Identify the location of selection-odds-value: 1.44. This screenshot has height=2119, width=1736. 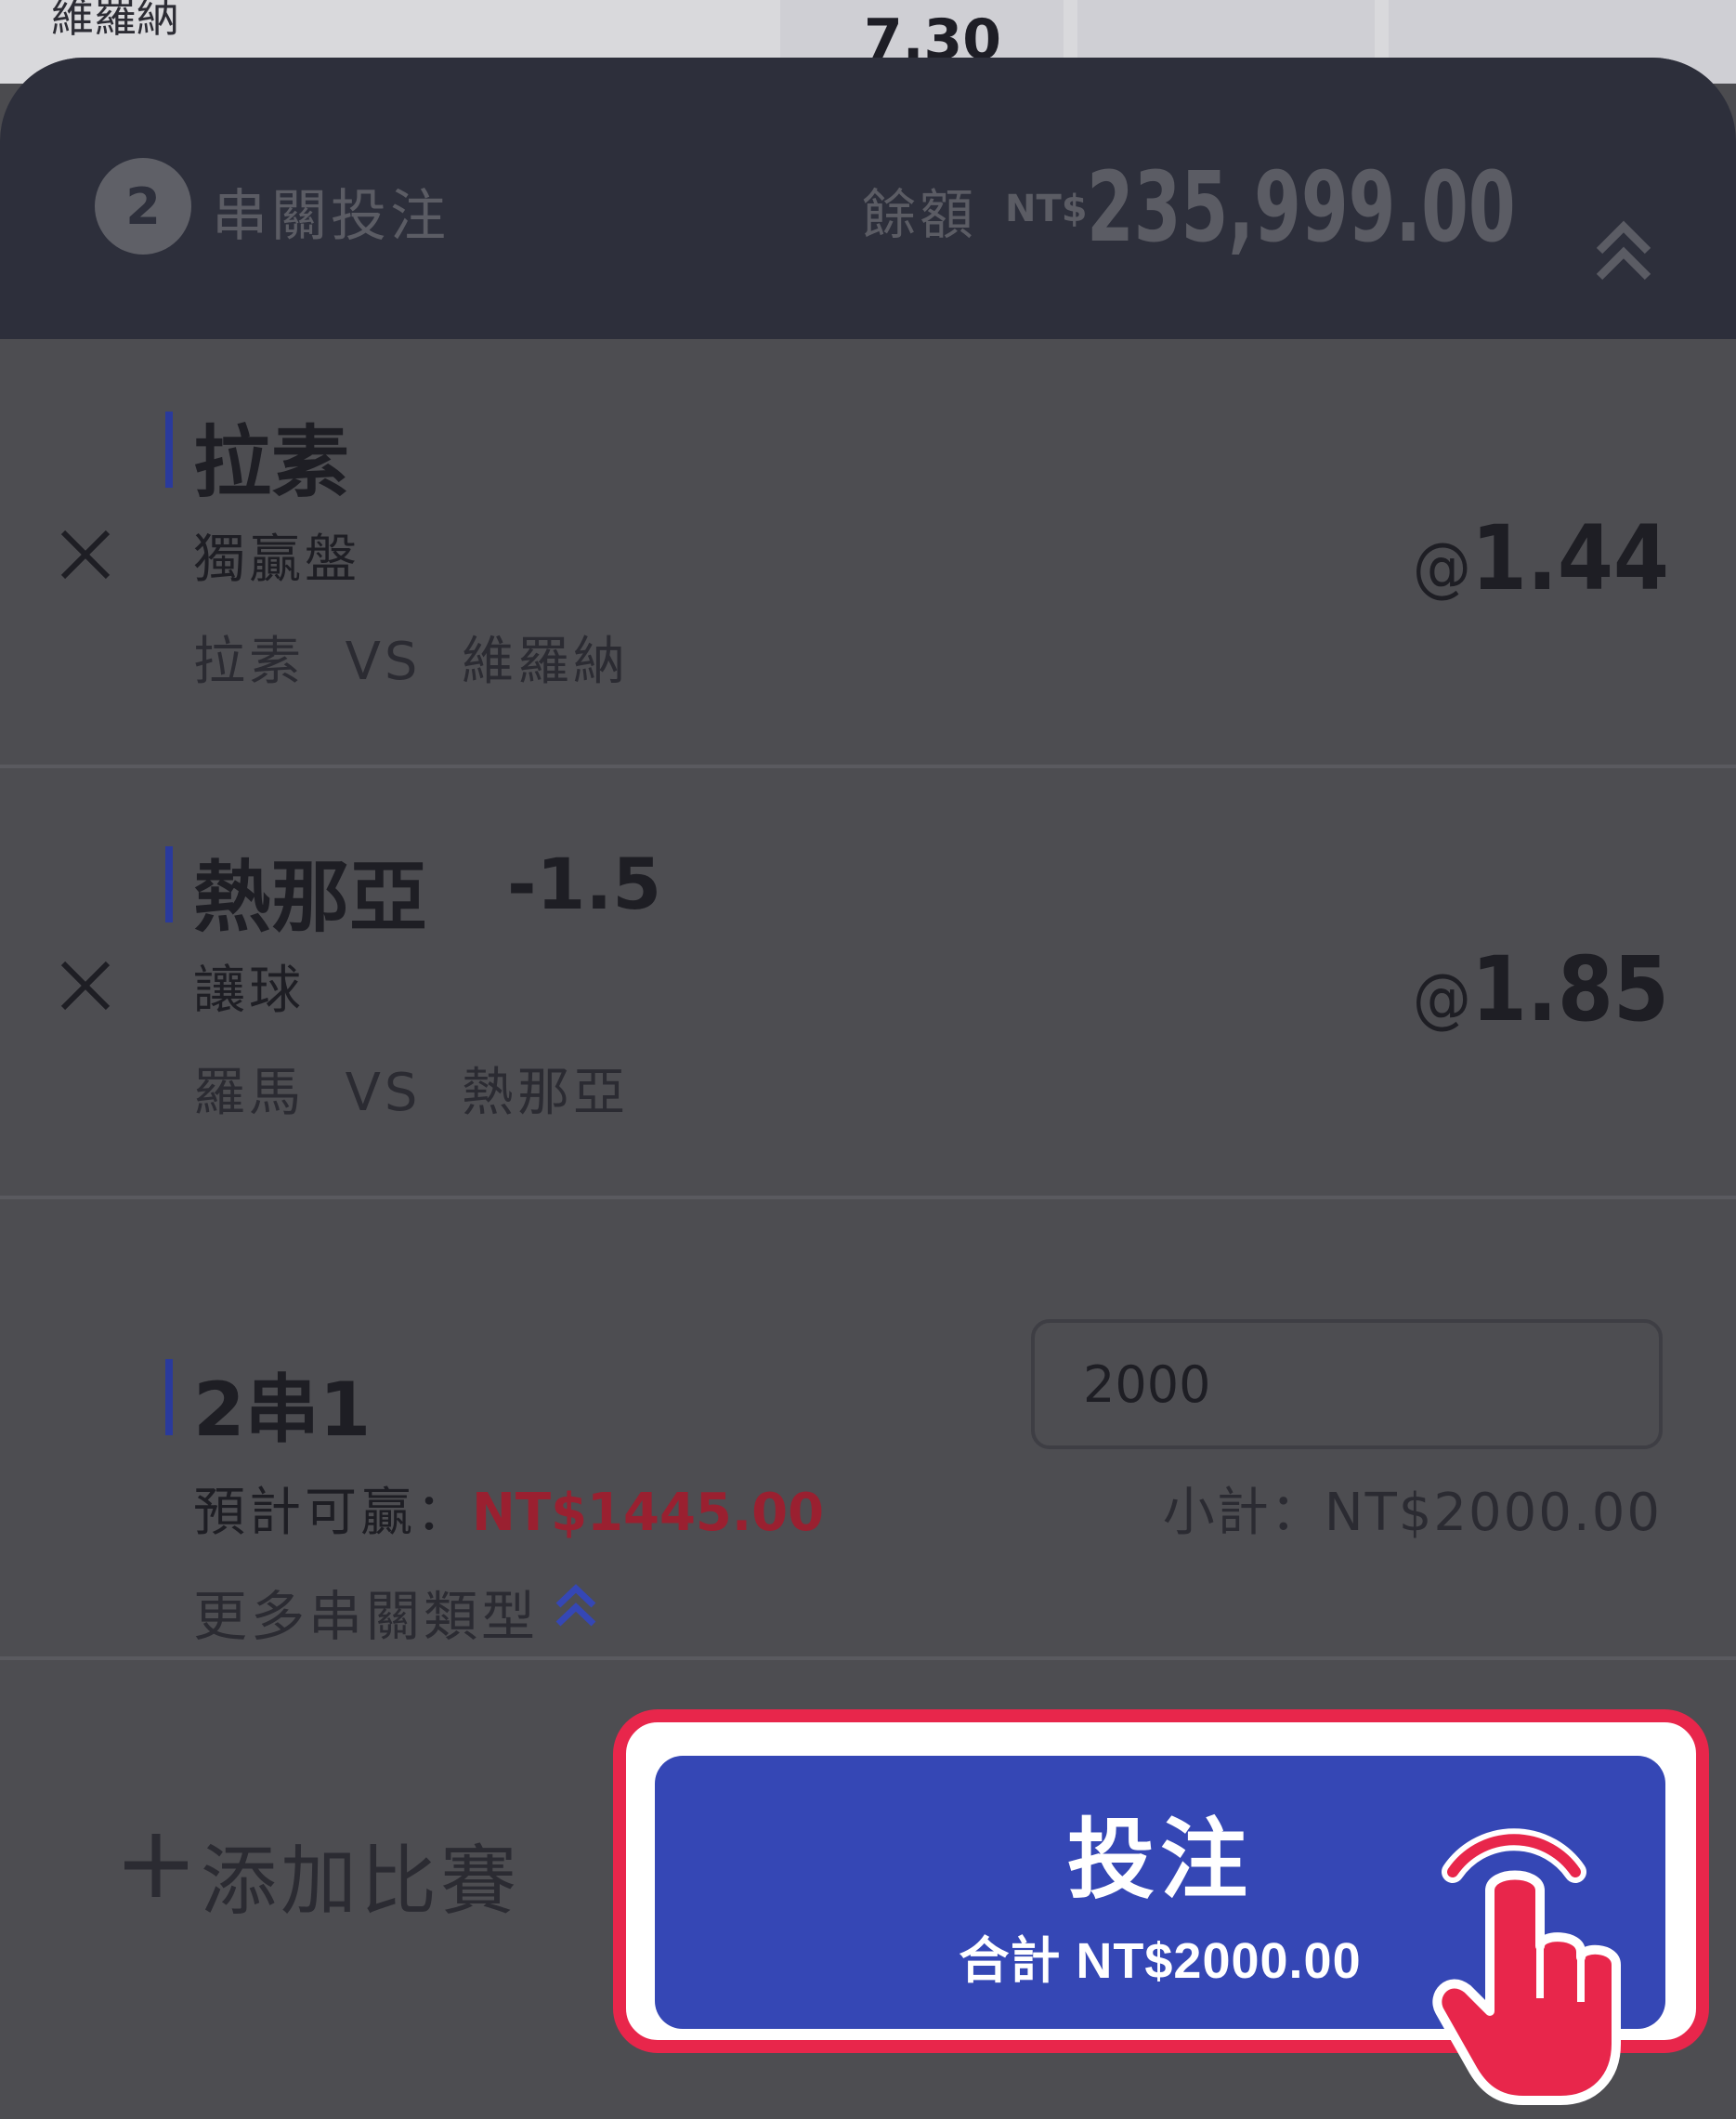
(1570, 558).